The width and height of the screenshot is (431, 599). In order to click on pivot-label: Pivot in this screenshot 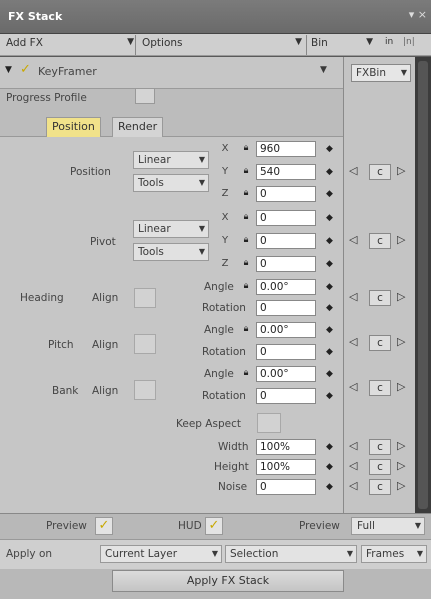, I will do `click(103, 242)`.